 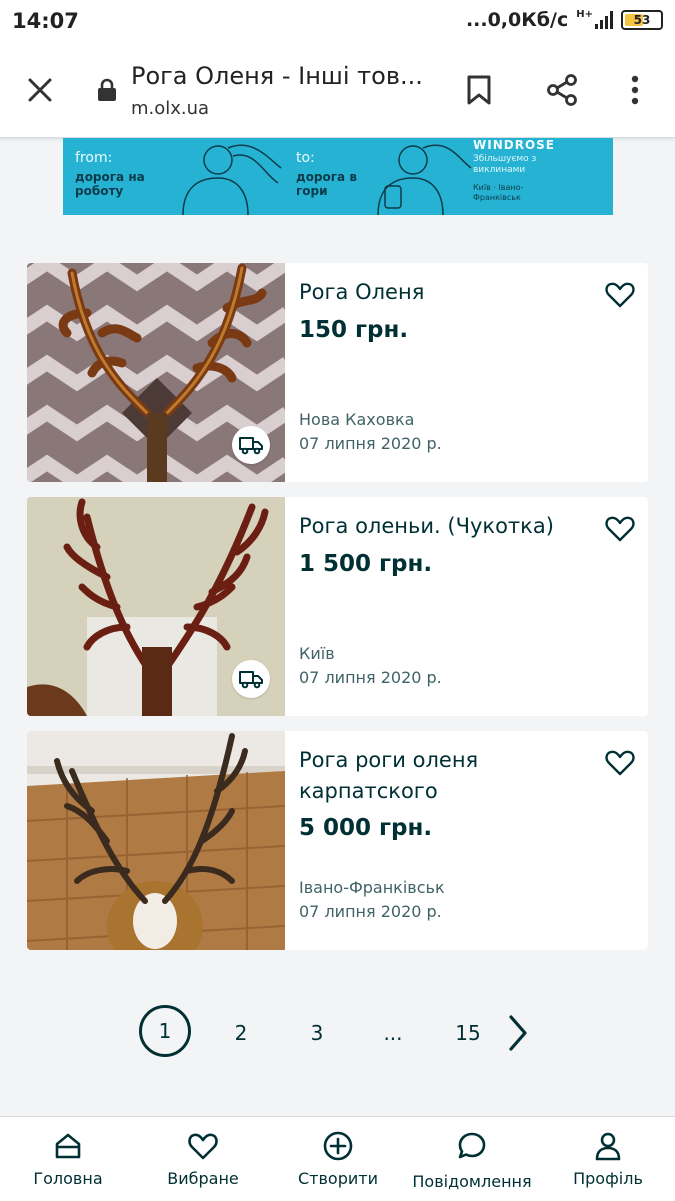 What do you see at coordinates (326, 184) in the screenshot?
I see `banner-to-text: дорога в гори` at bounding box center [326, 184].